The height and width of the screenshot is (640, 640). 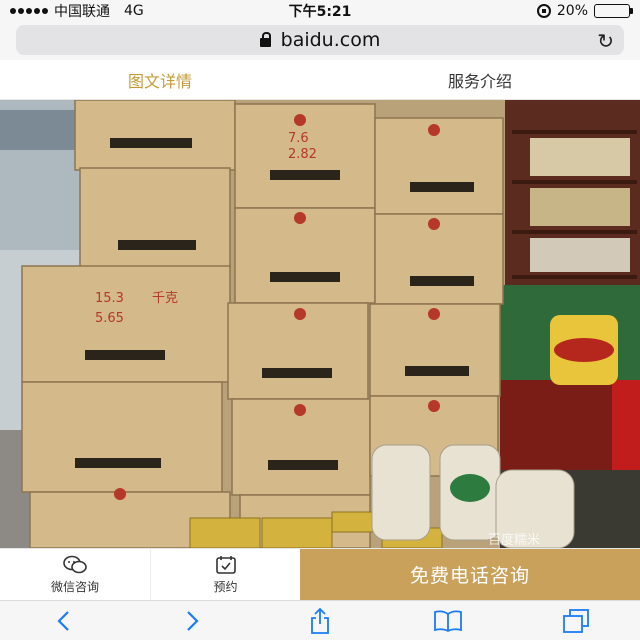 What do you see at coordinates (109, 298) in the screenshot?
I see `box-label-weight-1: 15.3` at bounding box center [109, 298].